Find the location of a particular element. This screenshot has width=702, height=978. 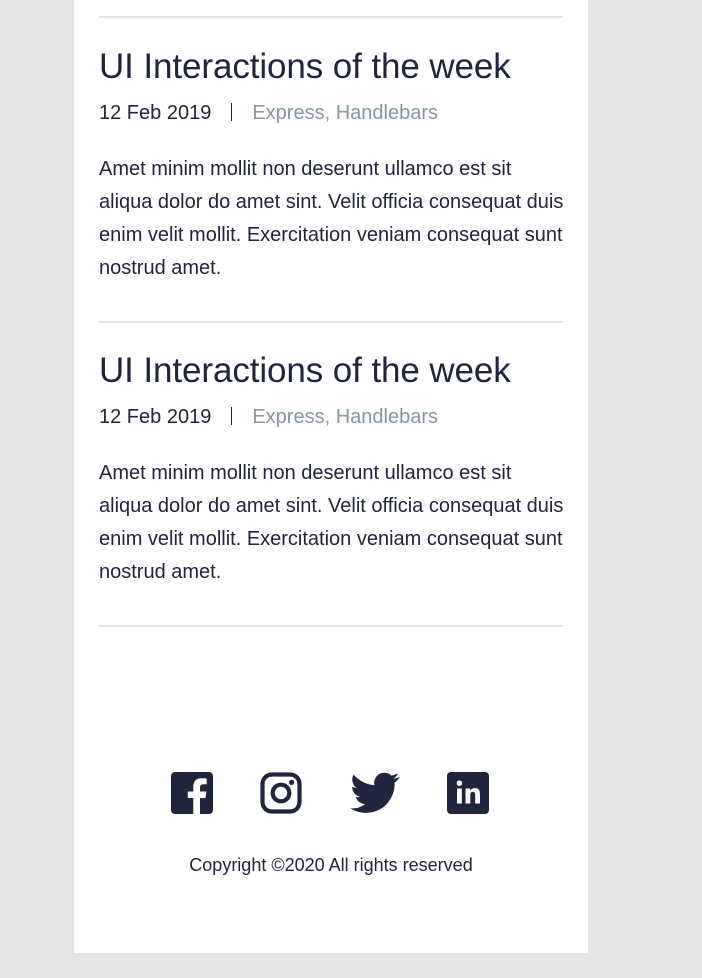

instagram-icon is located at coordinates (281, 793).